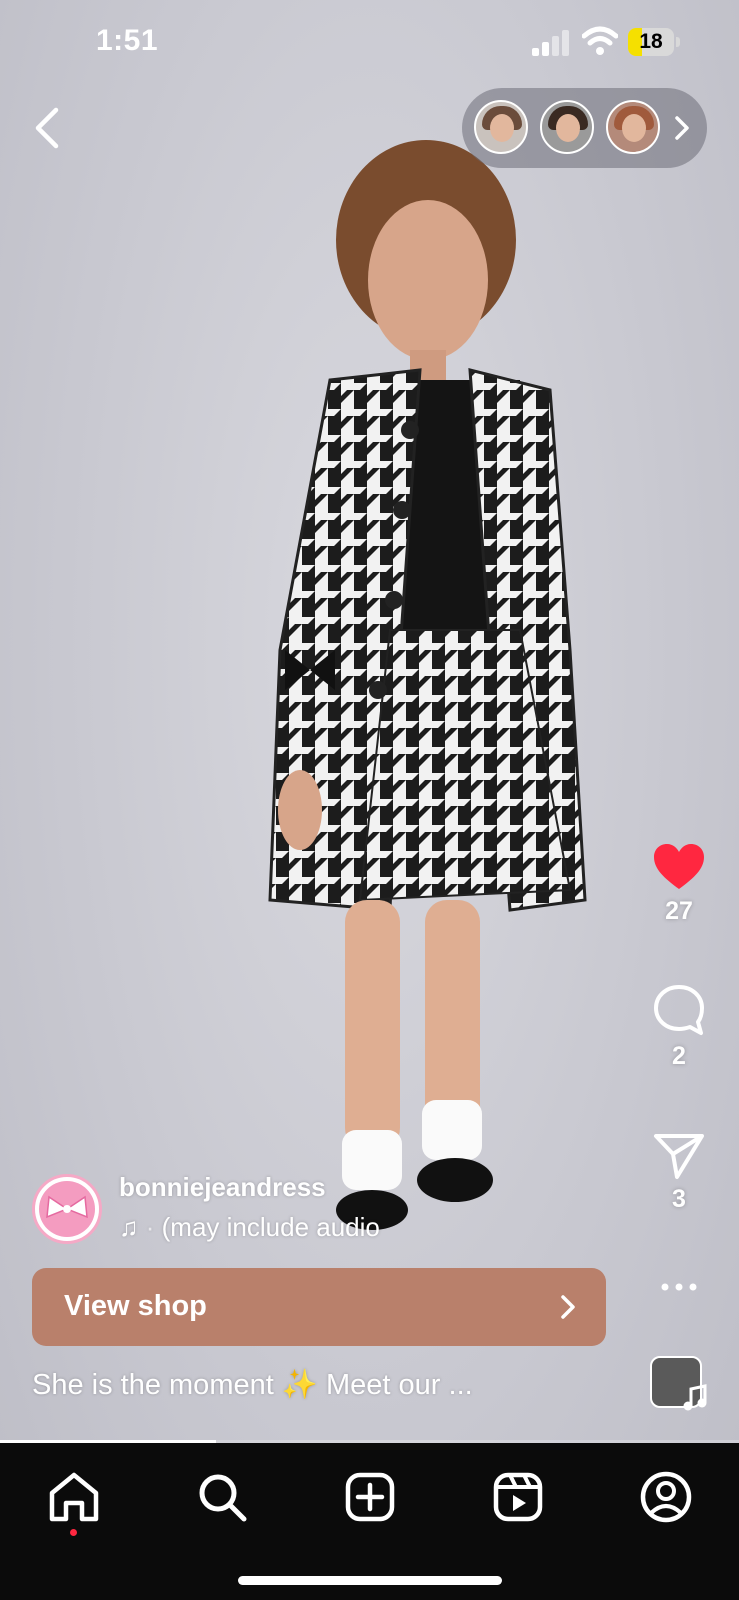  I want to click on music-note-icon, so click(695, 1397).